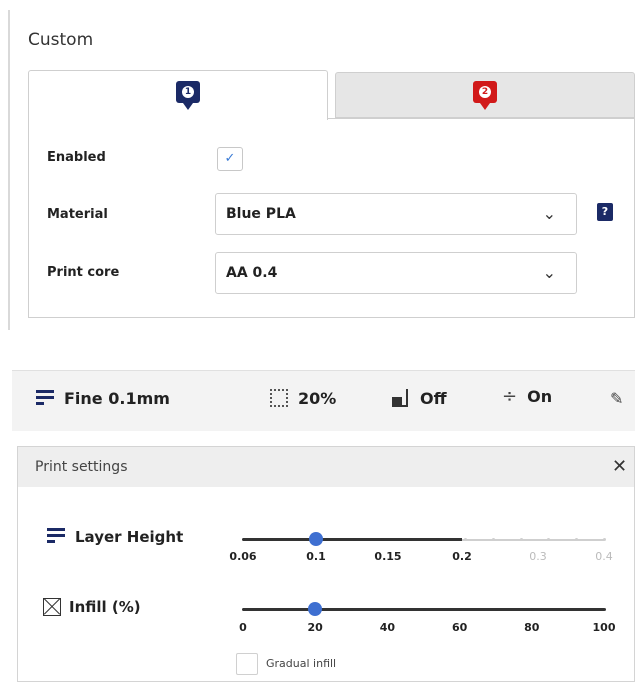  What do you see at coordinates (61, 40) in the screenshot?
I see `panel-title: Custom` at bounding box center [61, 40].